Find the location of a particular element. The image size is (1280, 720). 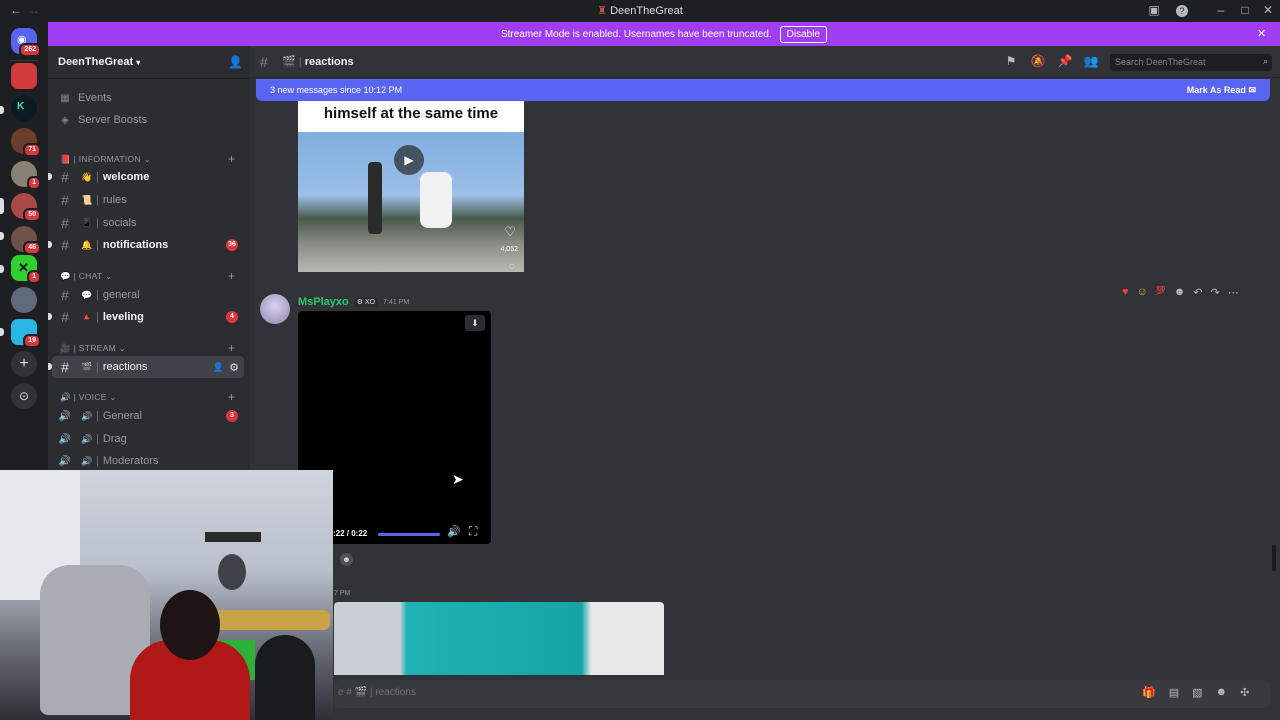

embed-video-thumbnail: ▶ ♡ 4,052 ◌ is located at coordinates (411, 202).